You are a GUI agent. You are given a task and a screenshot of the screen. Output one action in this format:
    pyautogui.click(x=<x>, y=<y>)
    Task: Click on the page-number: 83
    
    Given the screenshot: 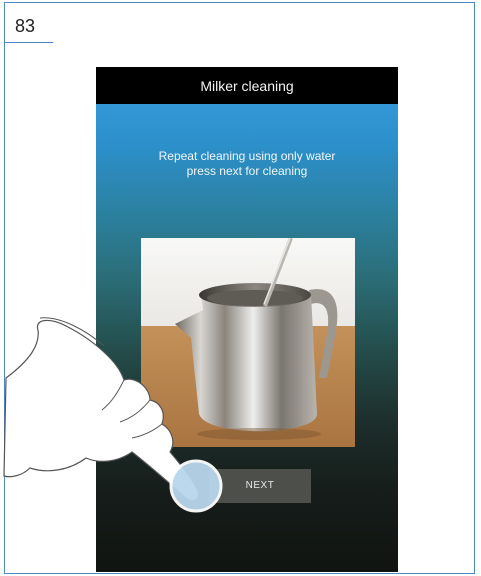 What is the action you would take?
    pyautogui.click(x=25, y=26)
    